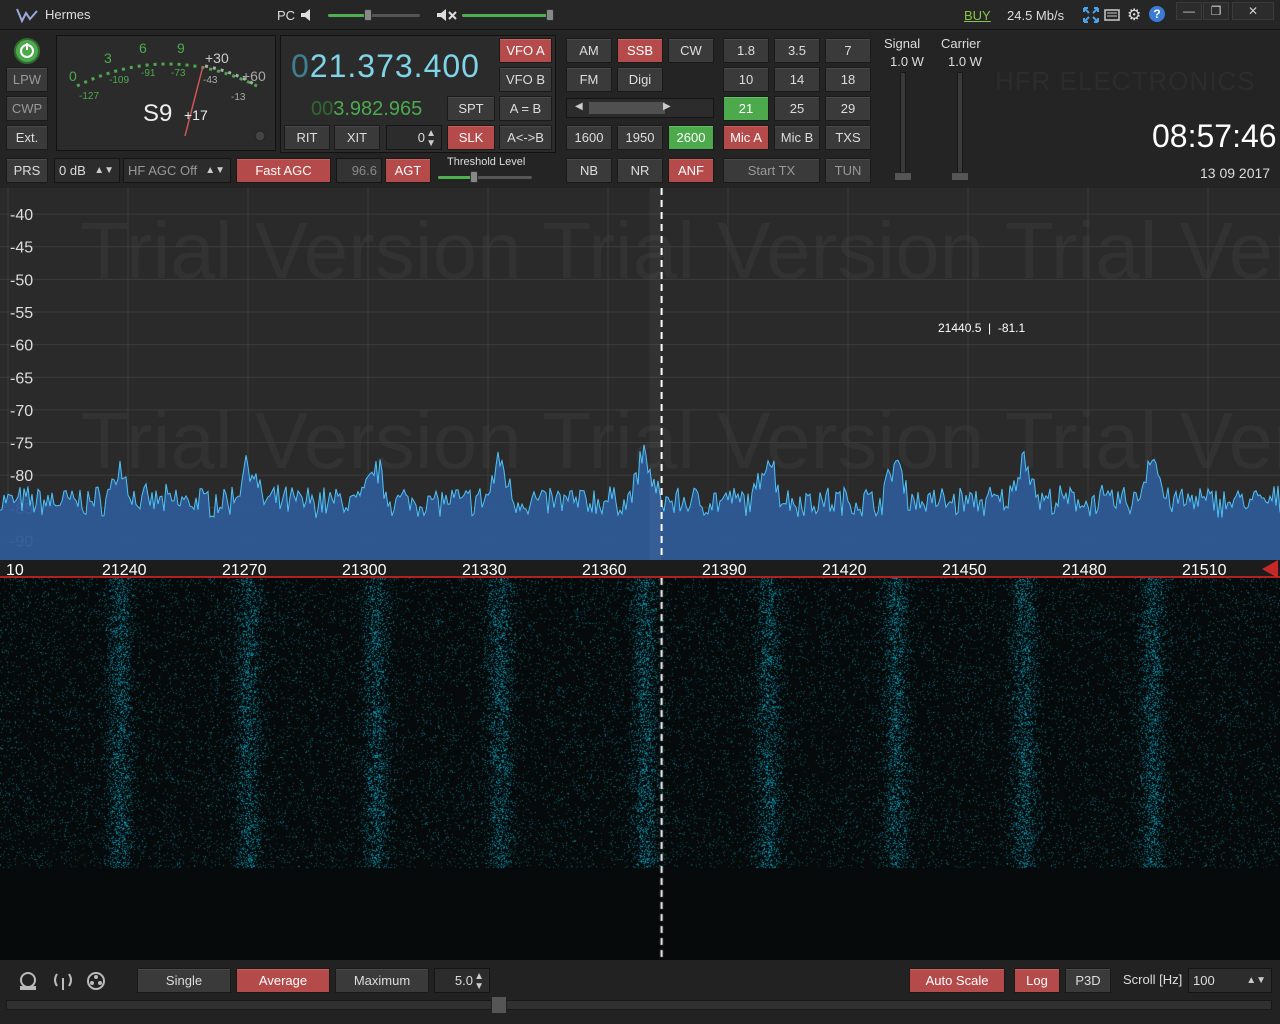 The image size is (1280, 1024). Describe the element at coordinates (1091, 15) in the screenshot. I see `fullscreen-icon` at that location.